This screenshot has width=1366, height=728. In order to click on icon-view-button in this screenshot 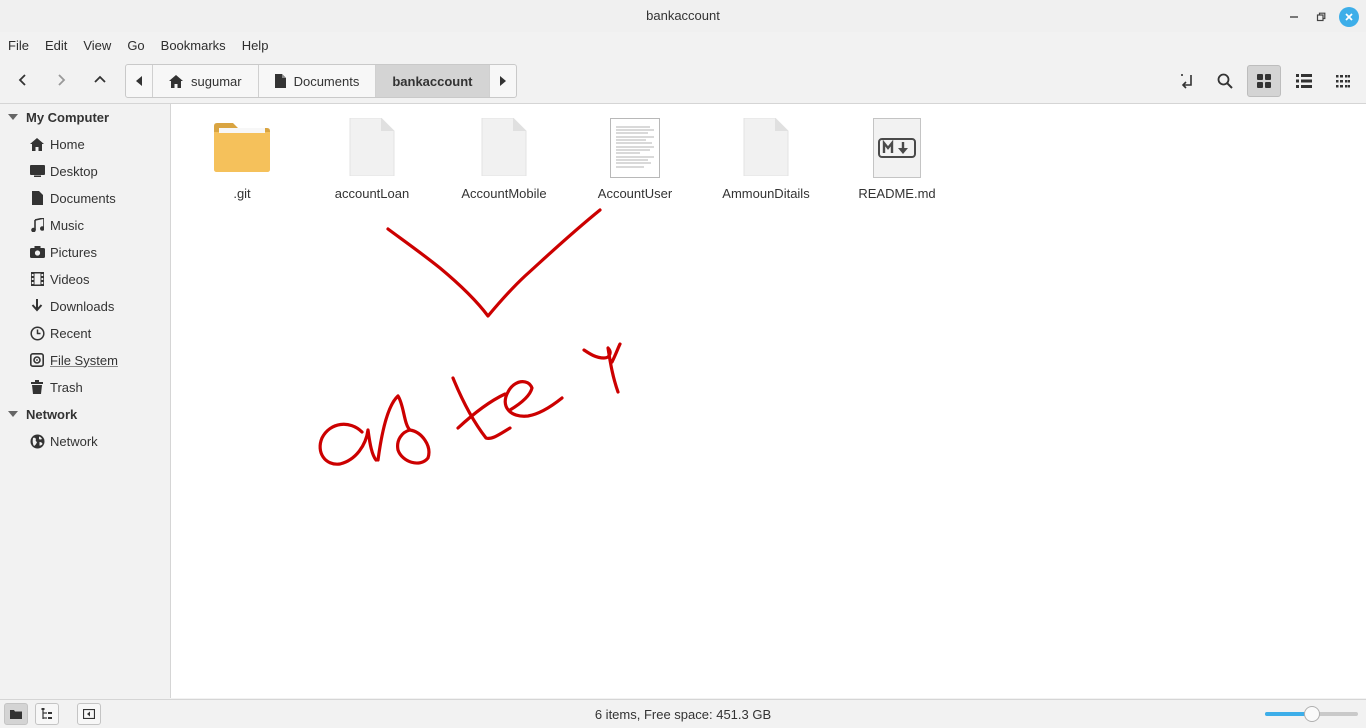, I will do `click(1264, 81)`.